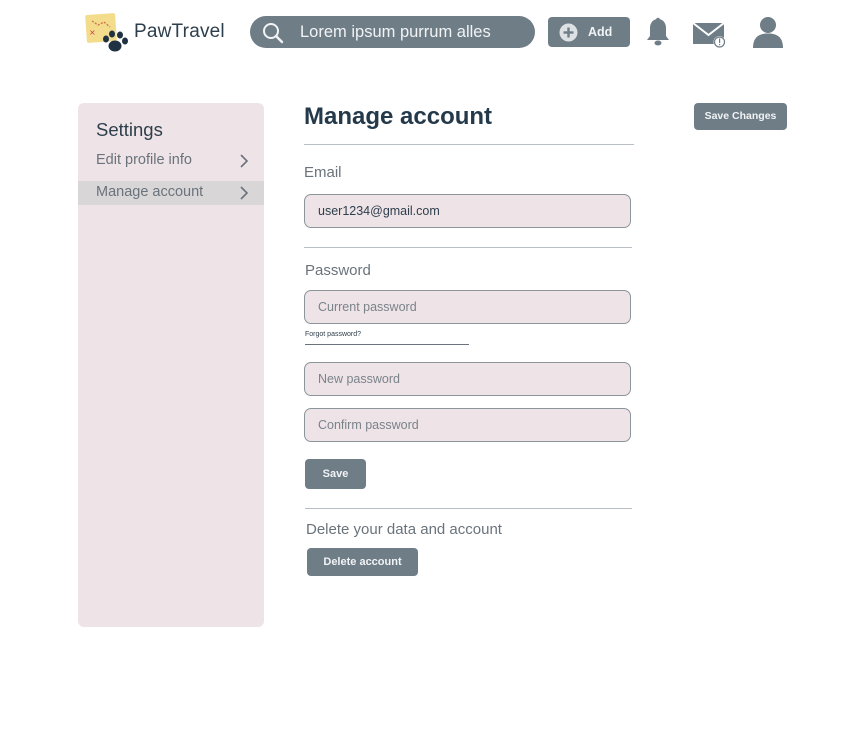  What do you see at coordinates (768, 32) in the screenshot?
I see `user-profile-icon` at bounding box center [768, 32].